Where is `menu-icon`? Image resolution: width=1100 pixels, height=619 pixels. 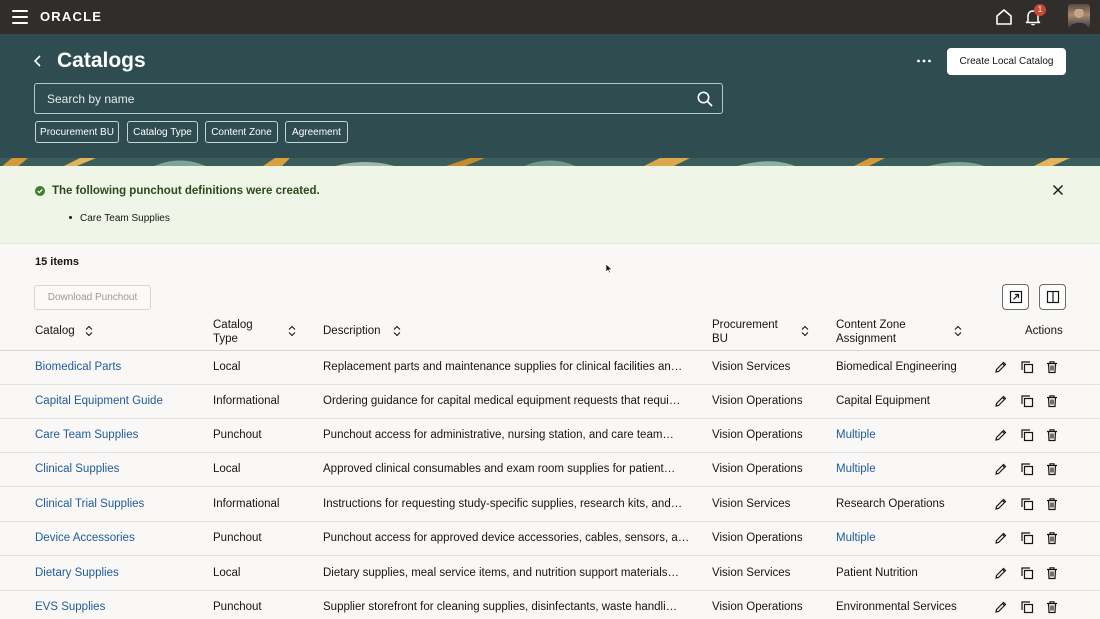 menu-icon is located at coordinates (20, 17).